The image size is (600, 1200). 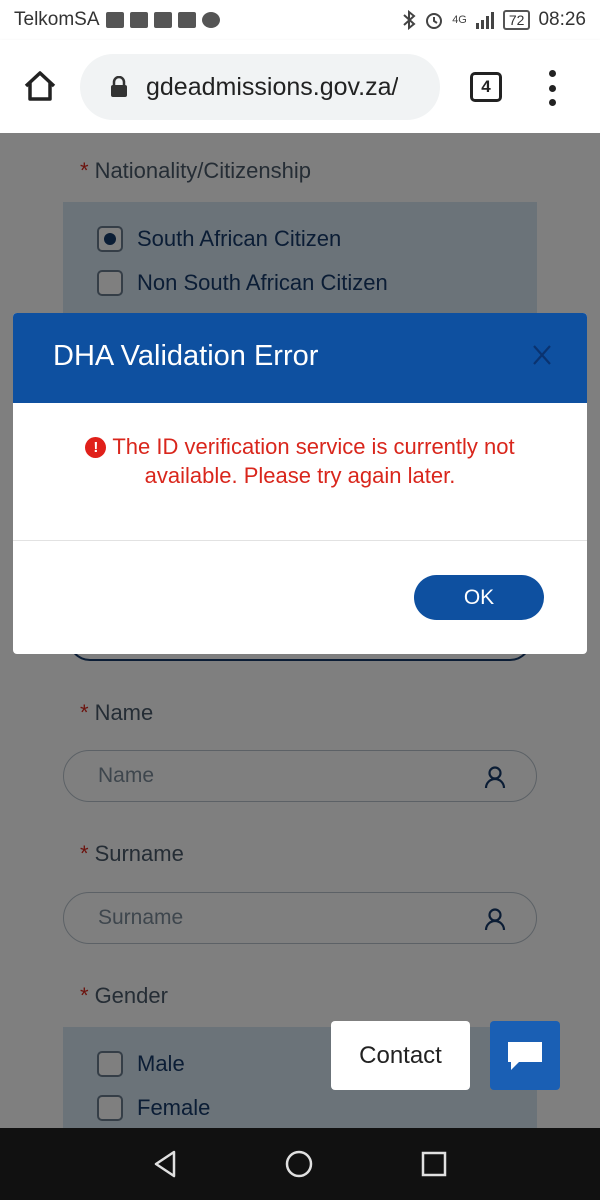 I want to click on chat-icon, so click(x=525, y=1055).